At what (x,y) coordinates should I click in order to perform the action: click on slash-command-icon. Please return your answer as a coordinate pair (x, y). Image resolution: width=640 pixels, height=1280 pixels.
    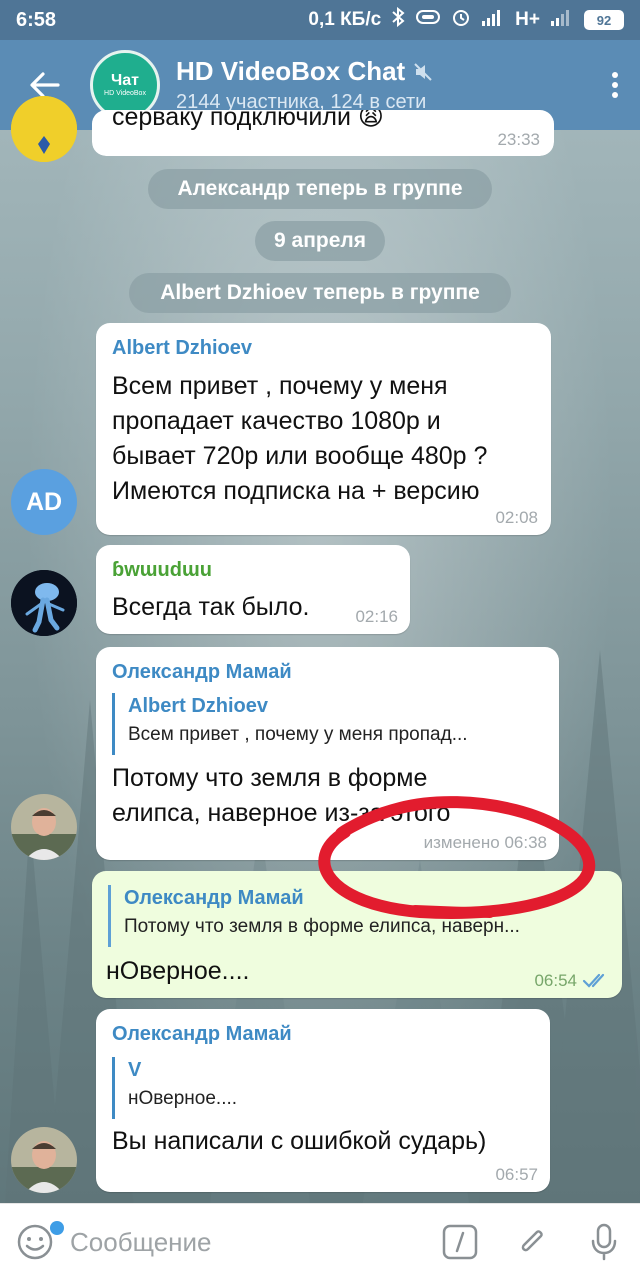
    Looking at the image, I should click on (460, 1242).